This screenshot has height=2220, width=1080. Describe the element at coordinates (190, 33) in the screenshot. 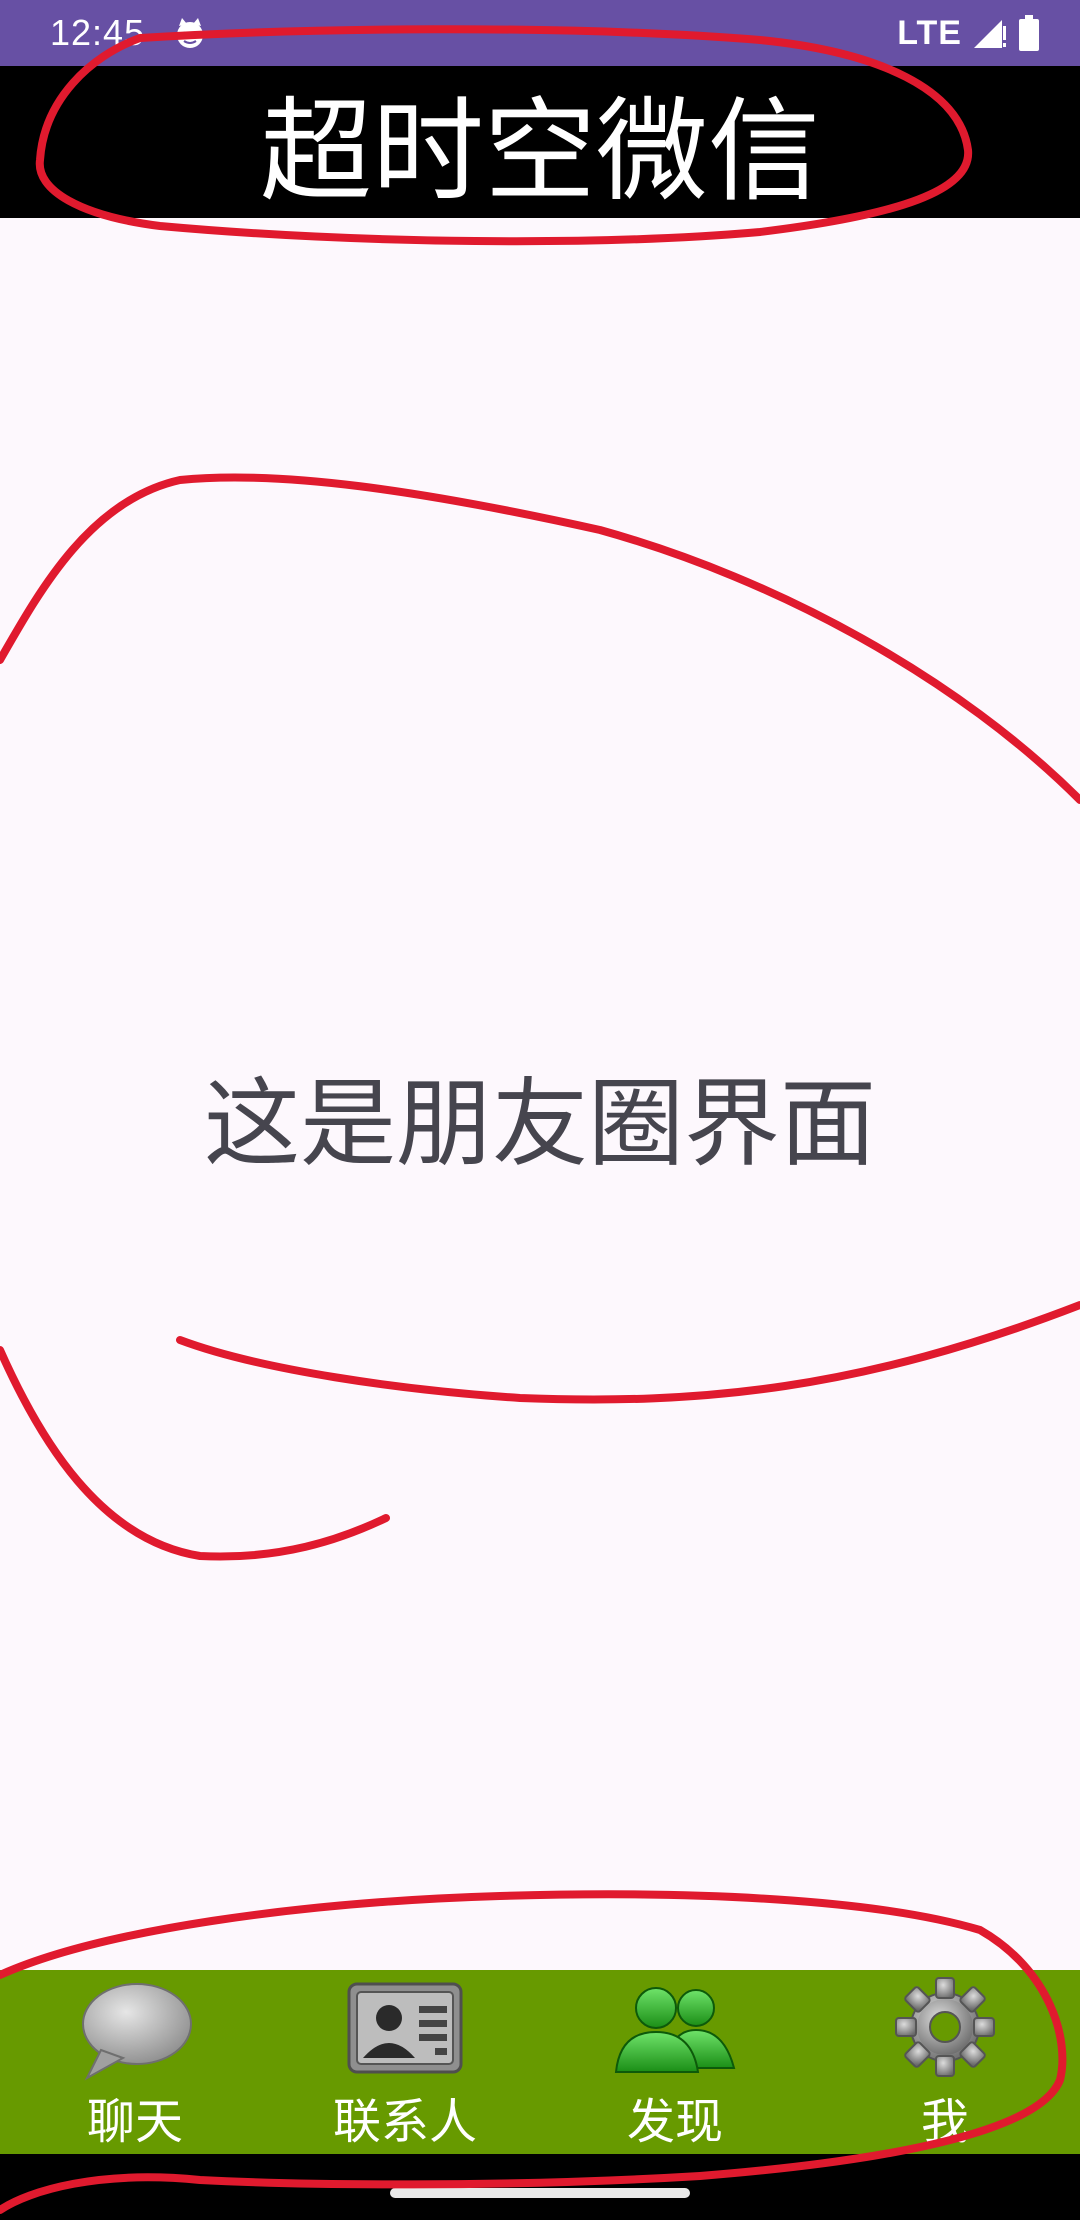

I see `cat-icon` at that location.